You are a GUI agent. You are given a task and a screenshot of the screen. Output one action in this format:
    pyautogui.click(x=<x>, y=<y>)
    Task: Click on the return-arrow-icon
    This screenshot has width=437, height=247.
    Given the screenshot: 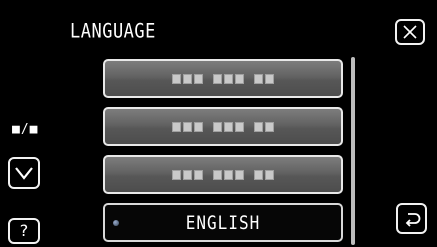 What is the action you would take?
    pyautogui.click(x=412, y=219)
    